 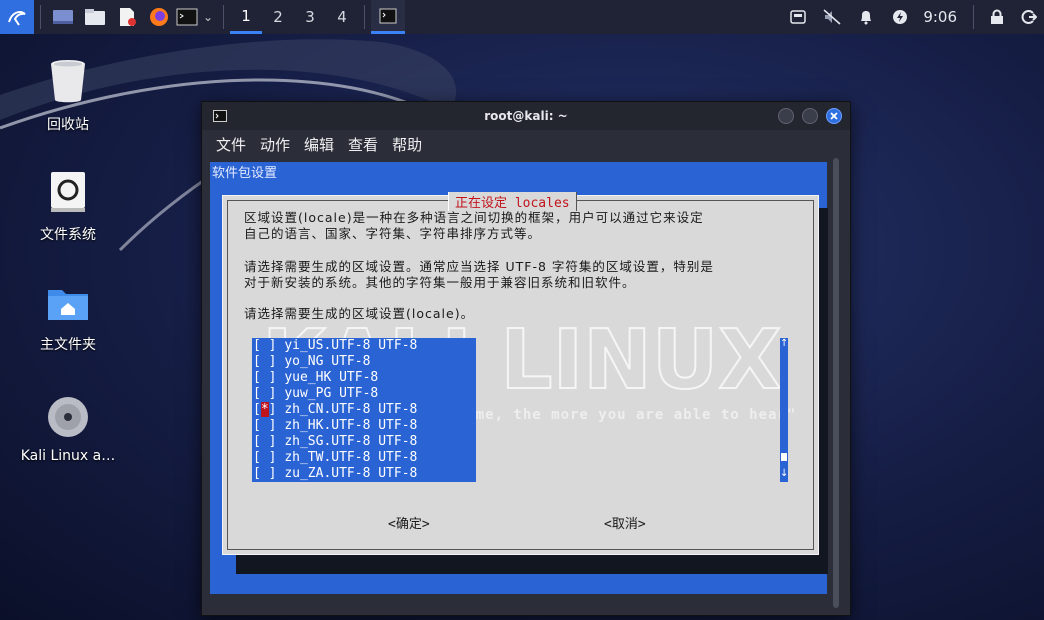 What do you see at coordinates (68, 125) in the screenshot?
I see `desktop-icon-label: 回收站` at bounding box center [68, 125].